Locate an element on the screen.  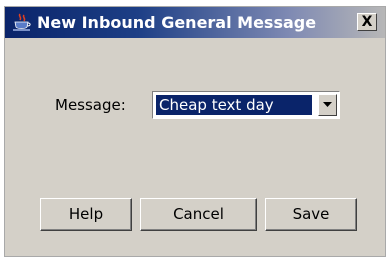
cancel-button: Cancel is located at coordinates (198, 214).